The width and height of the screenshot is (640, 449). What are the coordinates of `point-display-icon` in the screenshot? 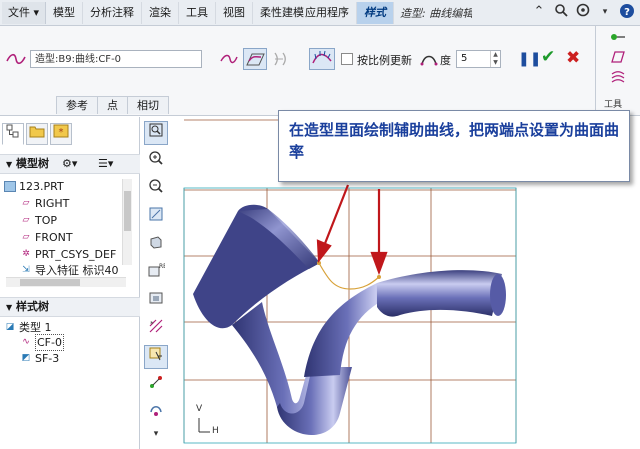 It's located at (156, 385).